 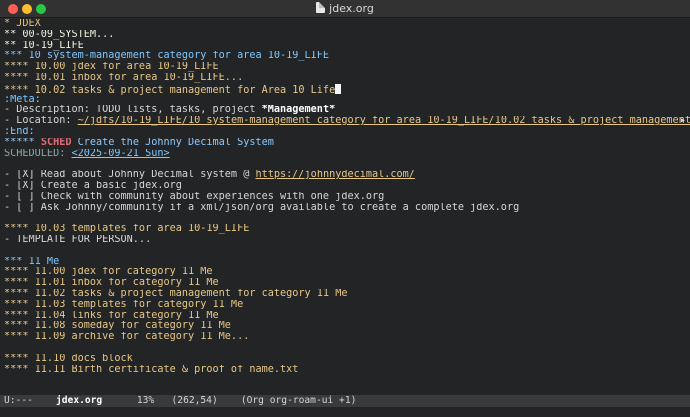 I want to click on line-segment: Create the Johnny Decimal System, so click(x=172, y=142).